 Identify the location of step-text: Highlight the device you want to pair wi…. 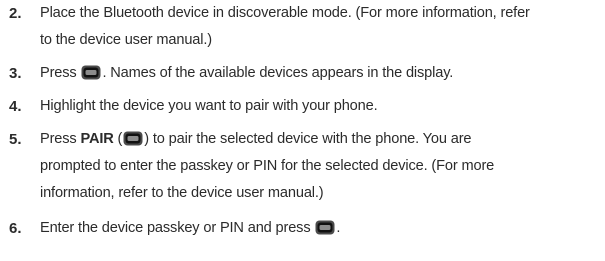
(319, 106).